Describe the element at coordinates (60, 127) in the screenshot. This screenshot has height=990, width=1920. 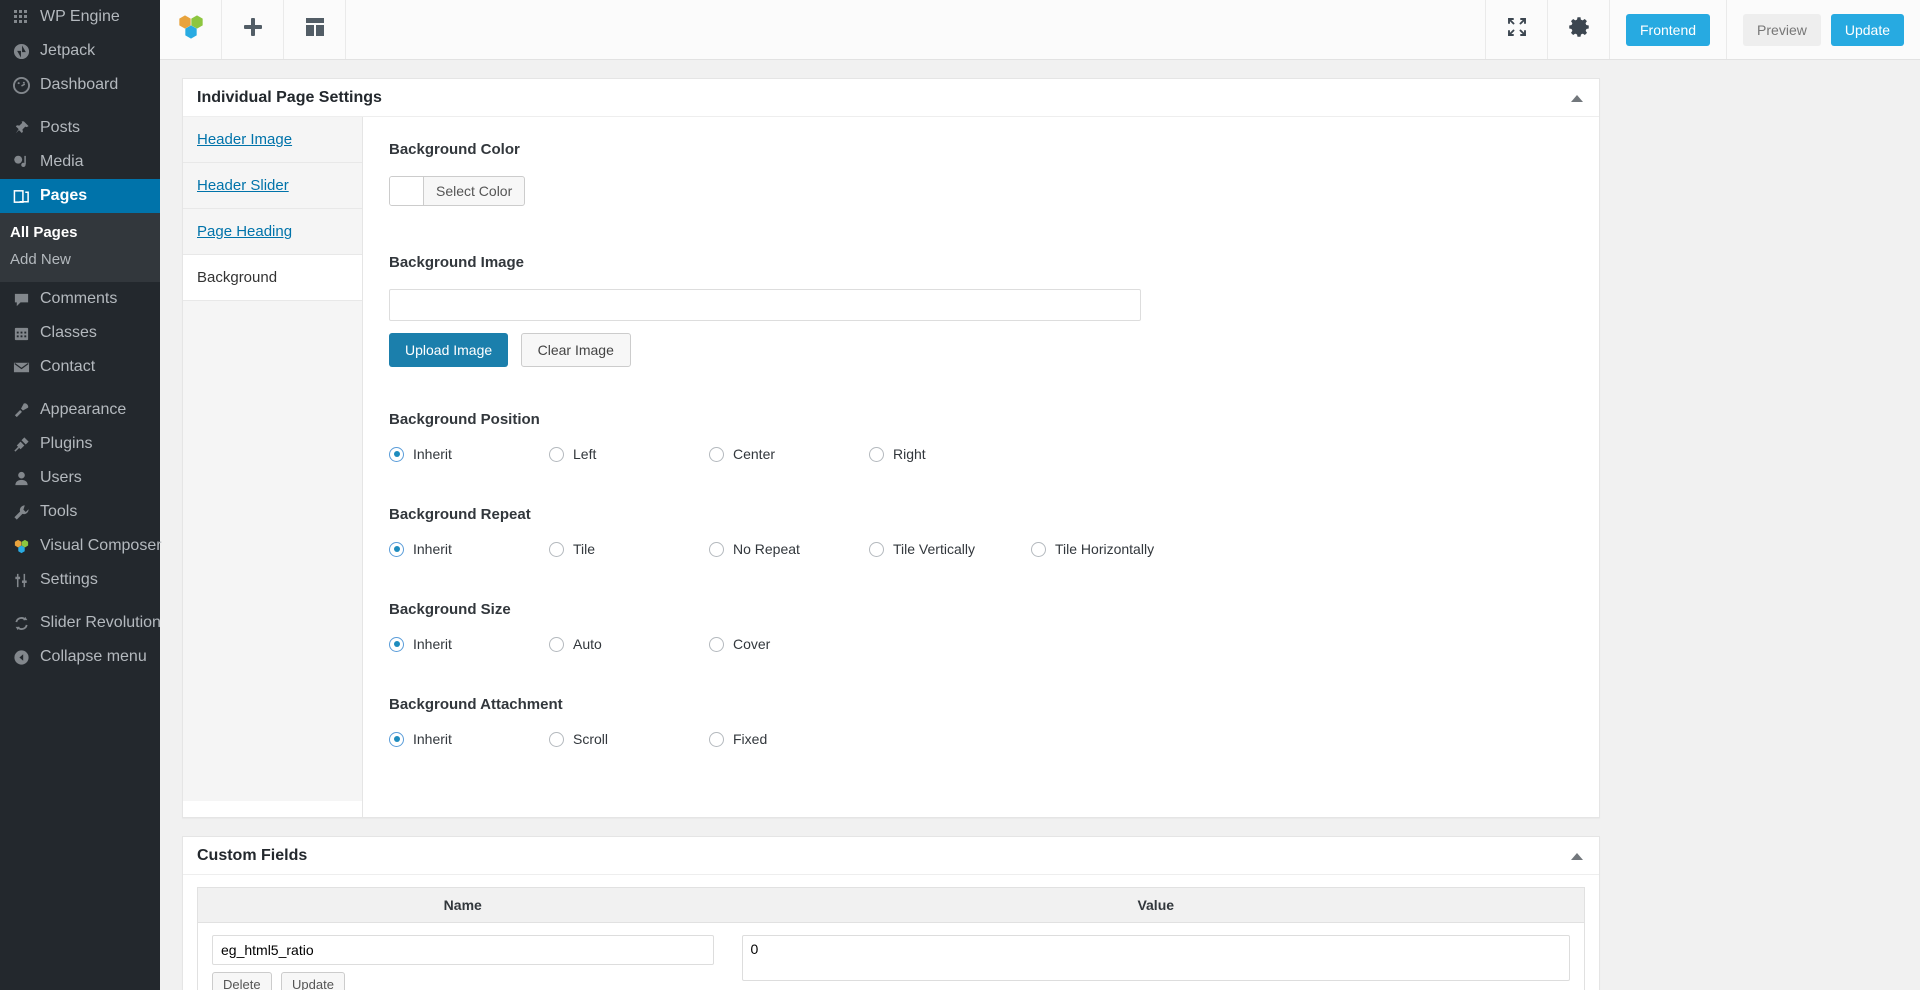
I see `sidebar-item-label: Posts` at that location.